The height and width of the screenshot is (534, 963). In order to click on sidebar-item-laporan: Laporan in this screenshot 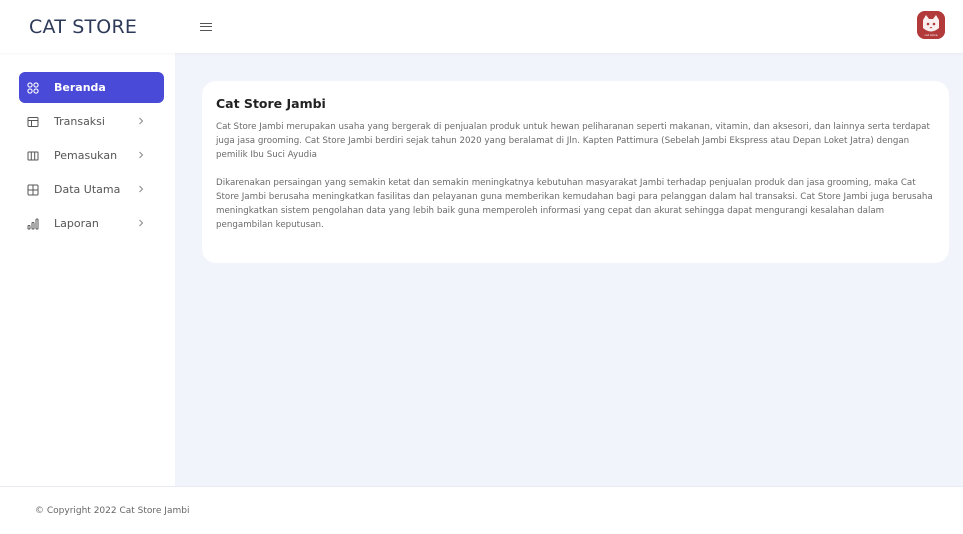, I will do `click(91, 223)`.